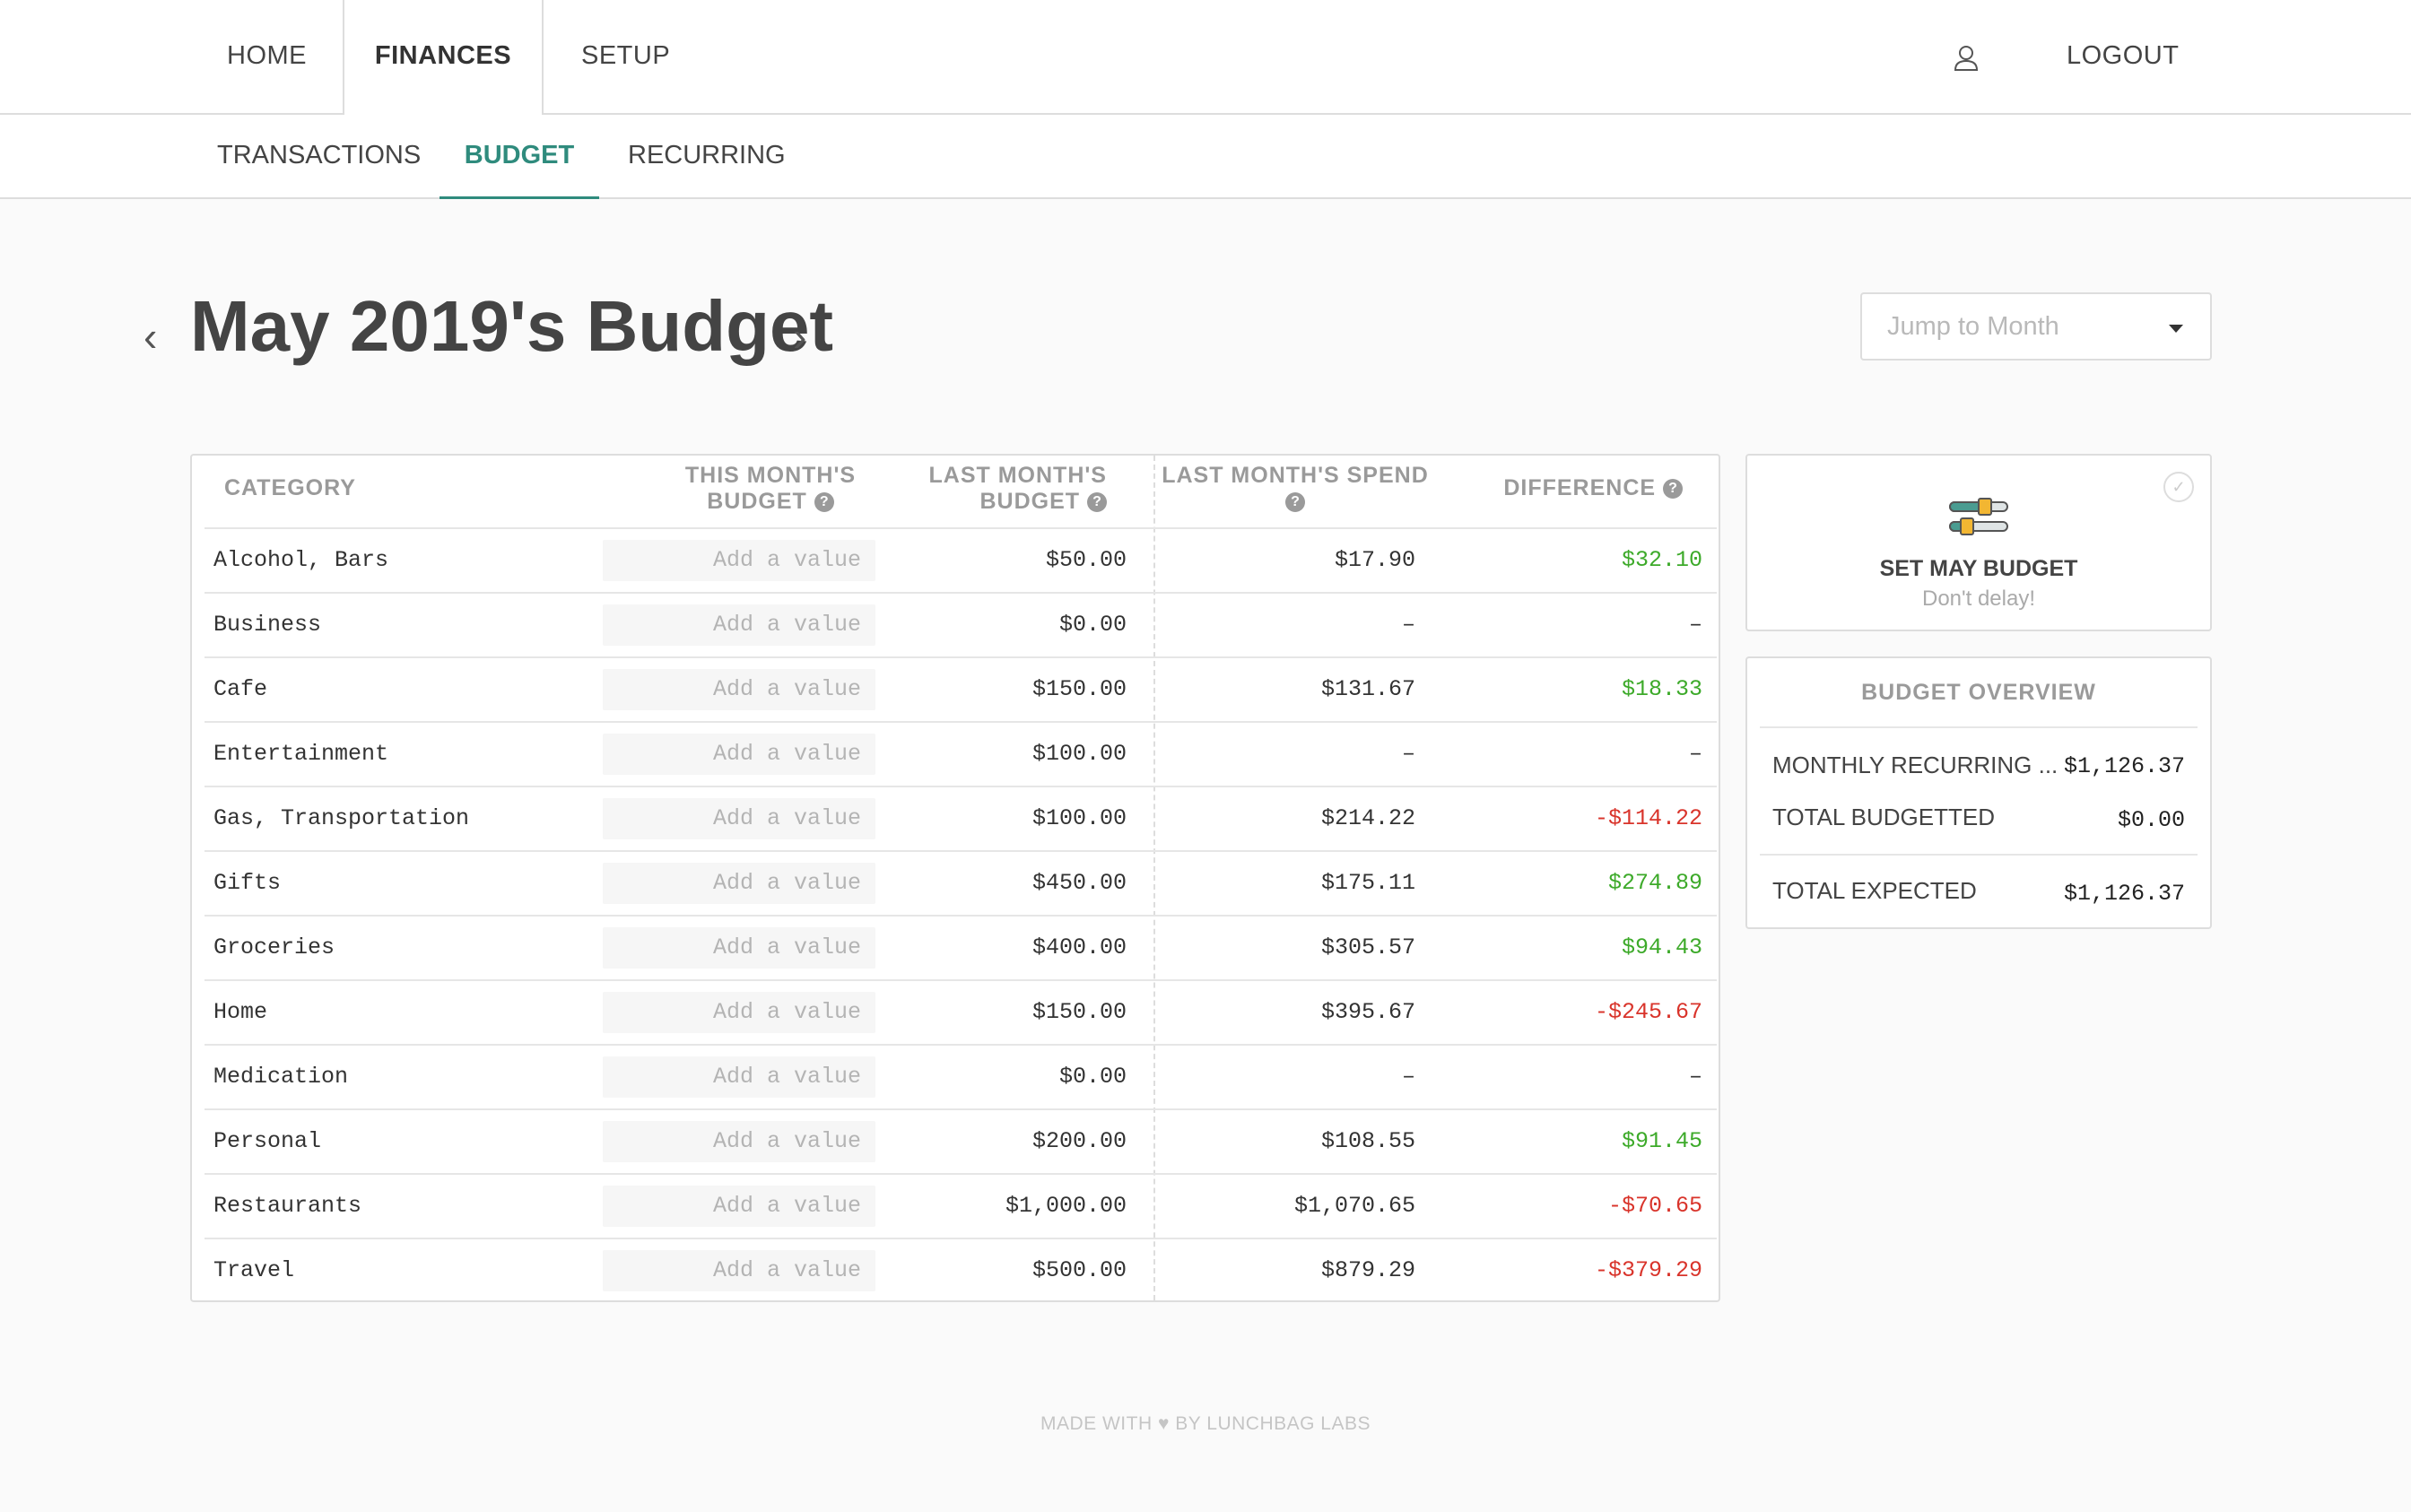 Image resolution: width=2411 pixels, height=1512 pixels. What do you see at coordinates (2151, 820) in the screenshot?
I see `total-budgetted-value: $0.00` at bounding box center [2151, 820].